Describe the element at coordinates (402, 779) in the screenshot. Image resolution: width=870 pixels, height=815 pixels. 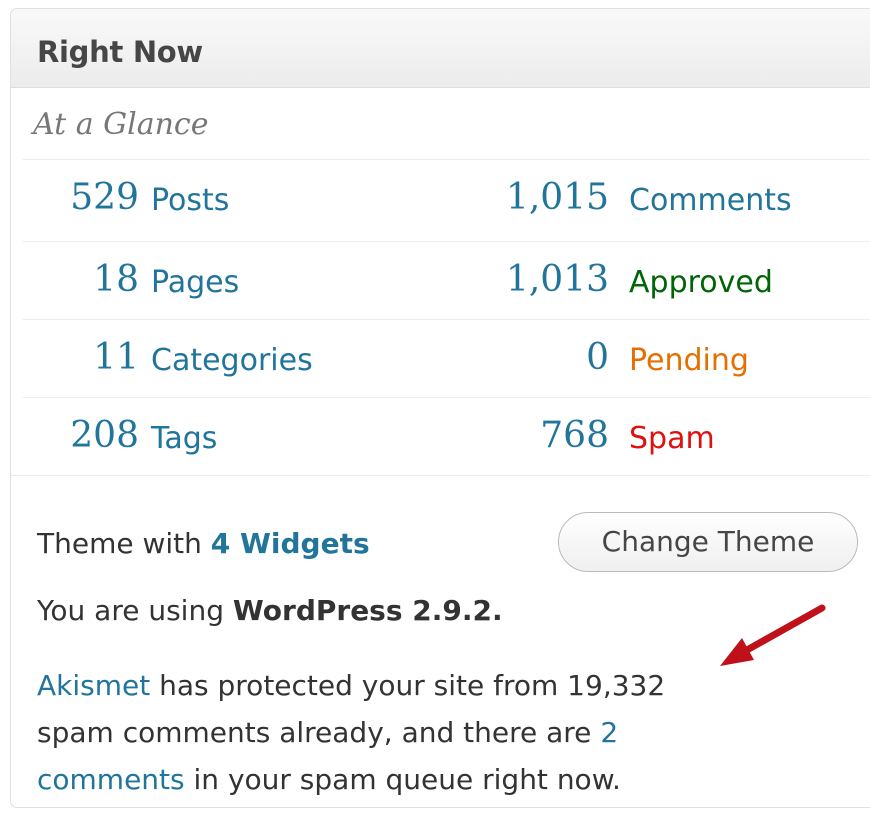
I see `akismet-text3: in your spam queue right now.` at that location.